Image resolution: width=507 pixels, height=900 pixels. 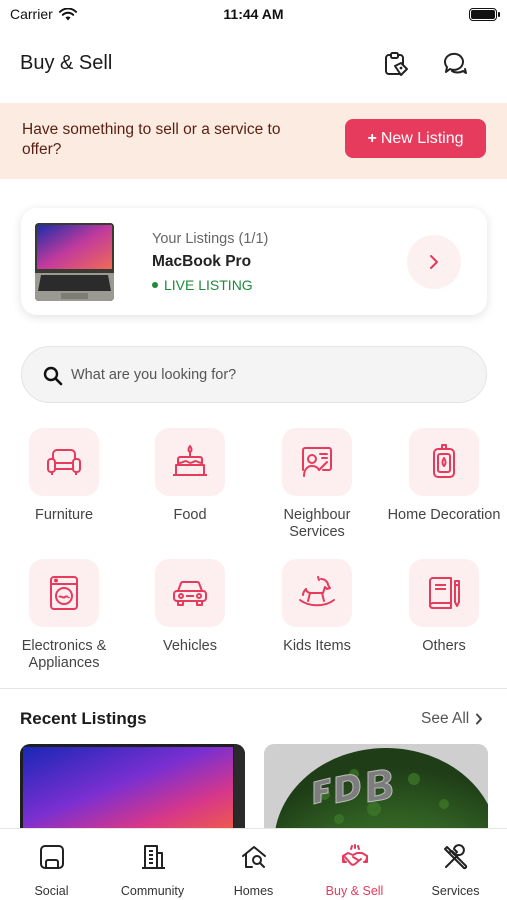 What do you see at coordinates (189, 646) in the screenshot?
I see `category-label: Vehicles` at bounding box center [189, 646].